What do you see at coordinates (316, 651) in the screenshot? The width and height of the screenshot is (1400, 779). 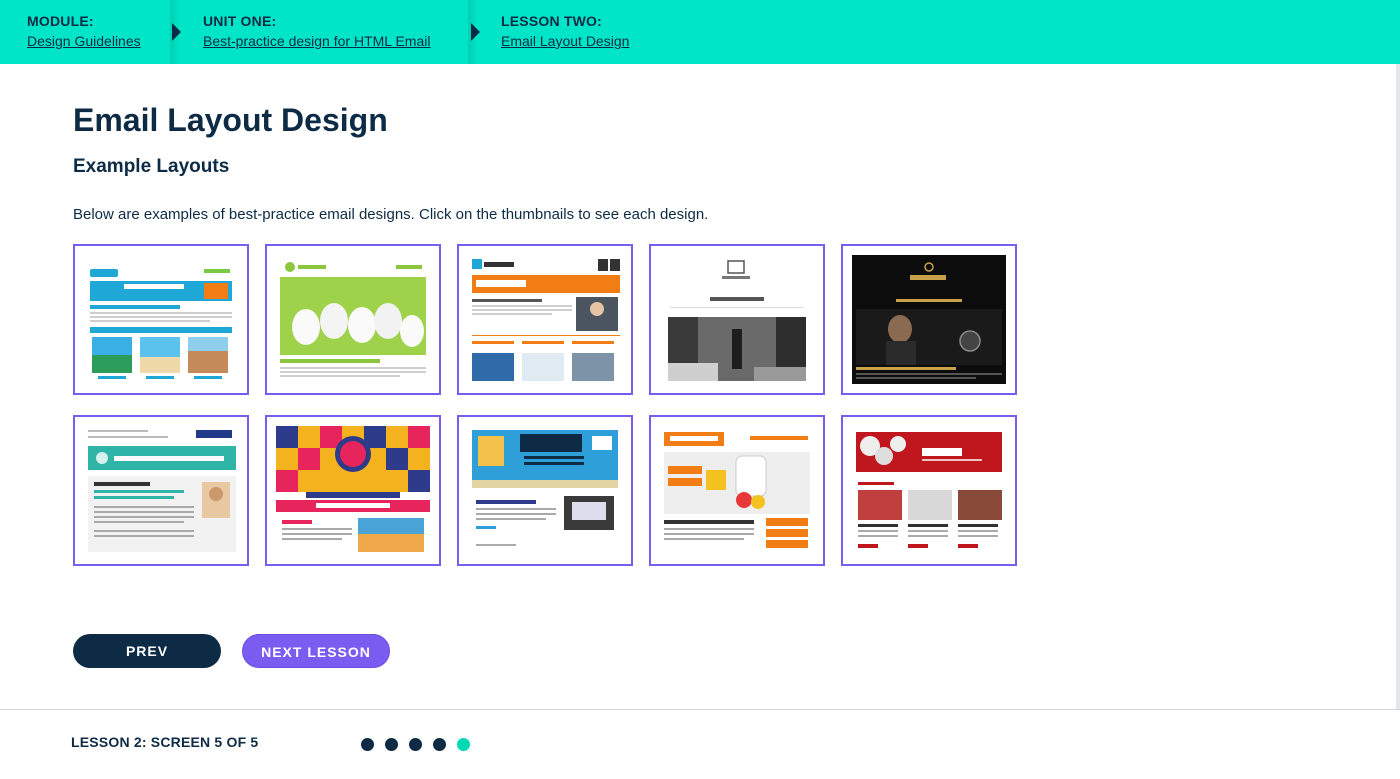 I see `next-lesson-button: NEXT LESSON` at bounding box center [316, 651].